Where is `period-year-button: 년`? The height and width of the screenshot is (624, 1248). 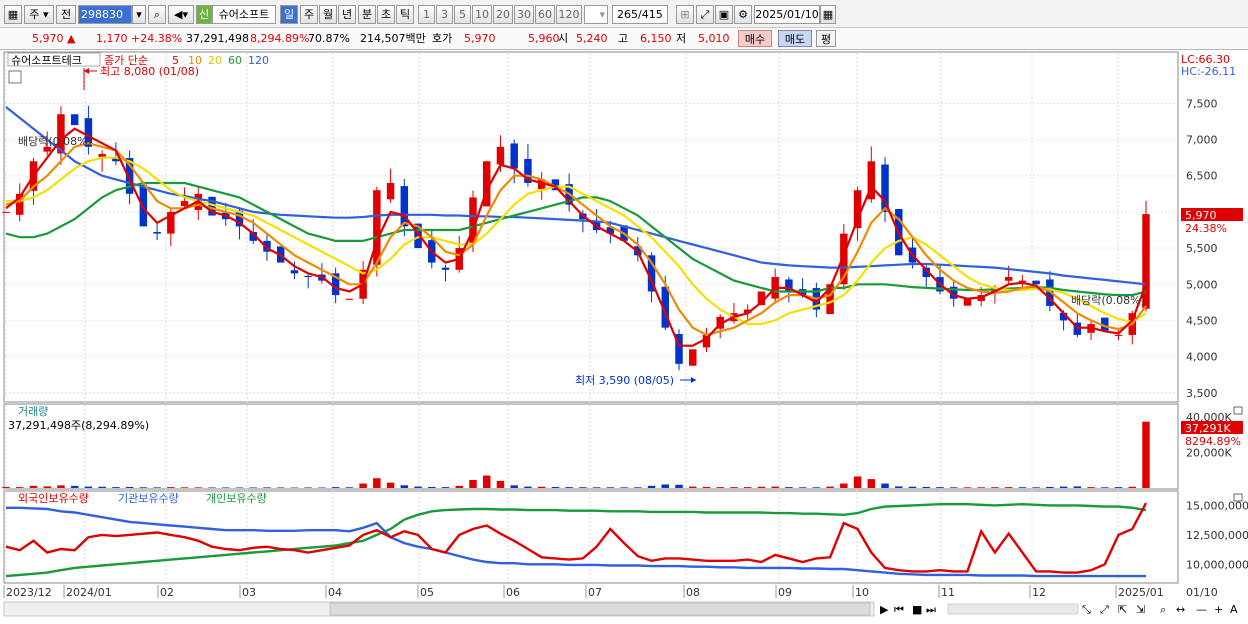
period-year-button: 년 is located at coordinates (347, 14).